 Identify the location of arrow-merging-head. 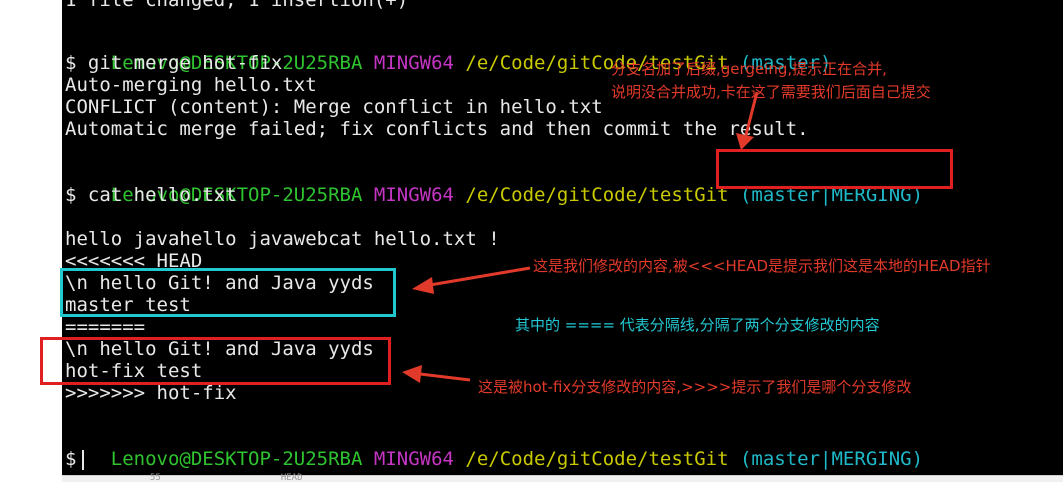
(745, 141).